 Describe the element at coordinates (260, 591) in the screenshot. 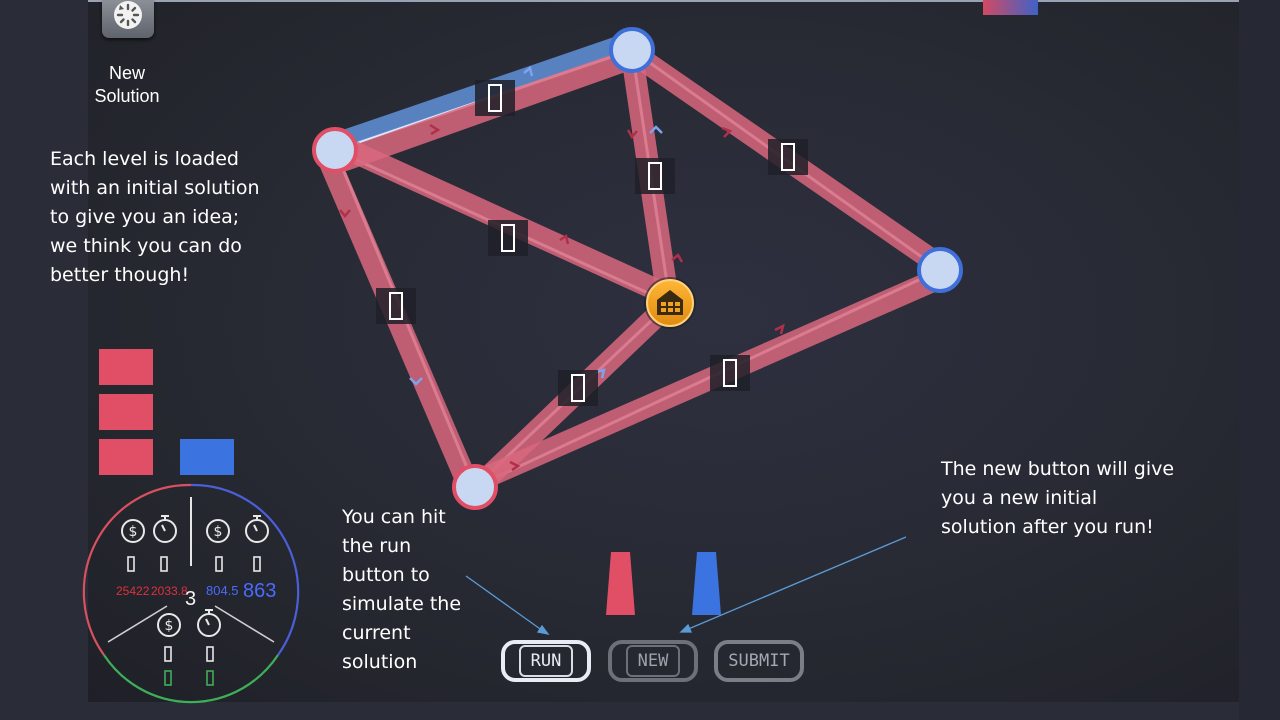

I see `blue-time-value: 863` at that location.